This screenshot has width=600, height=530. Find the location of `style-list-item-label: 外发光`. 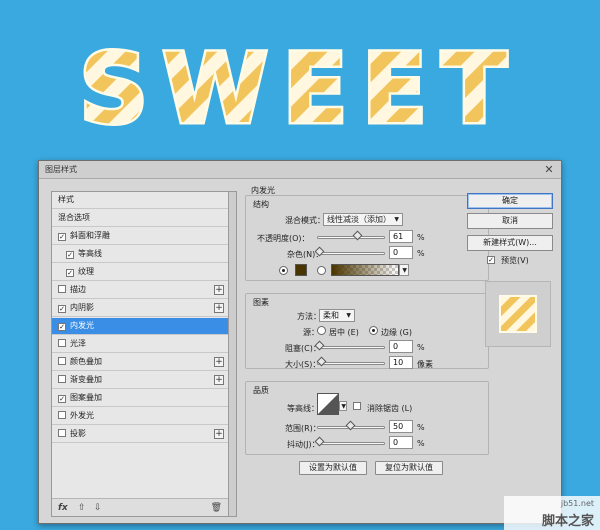

style-list-item-label: 外发光 is located at coordinates (82, 415).